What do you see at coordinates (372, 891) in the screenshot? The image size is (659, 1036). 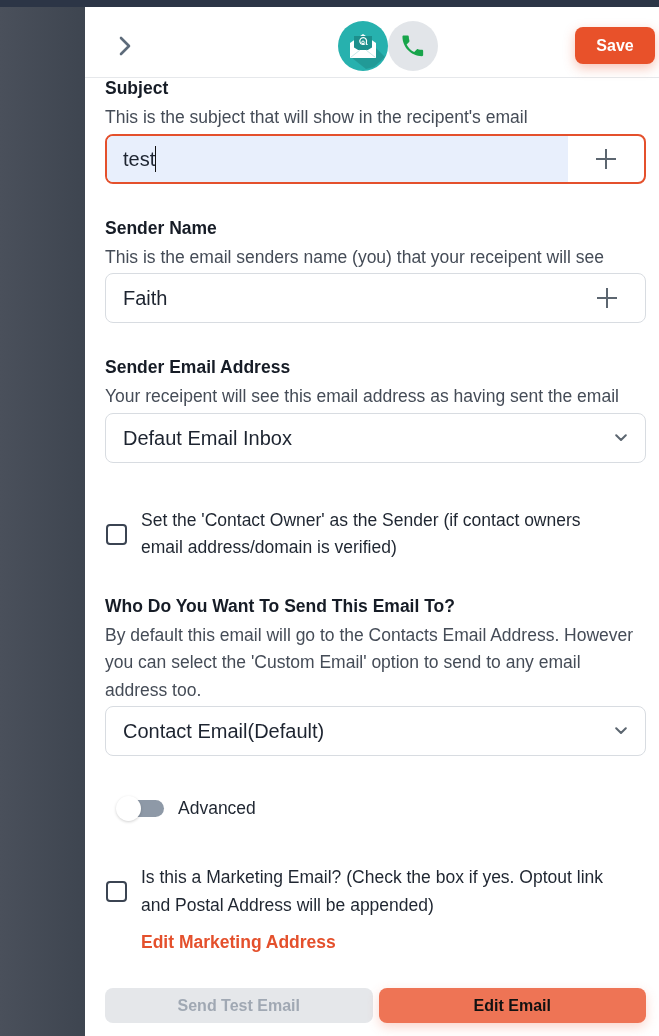 I see `checkbox-label: Is this a Marketing Email? (Check the box if yes. Optout link and Postal Address will be appended)` at bounding box center [372, 891].